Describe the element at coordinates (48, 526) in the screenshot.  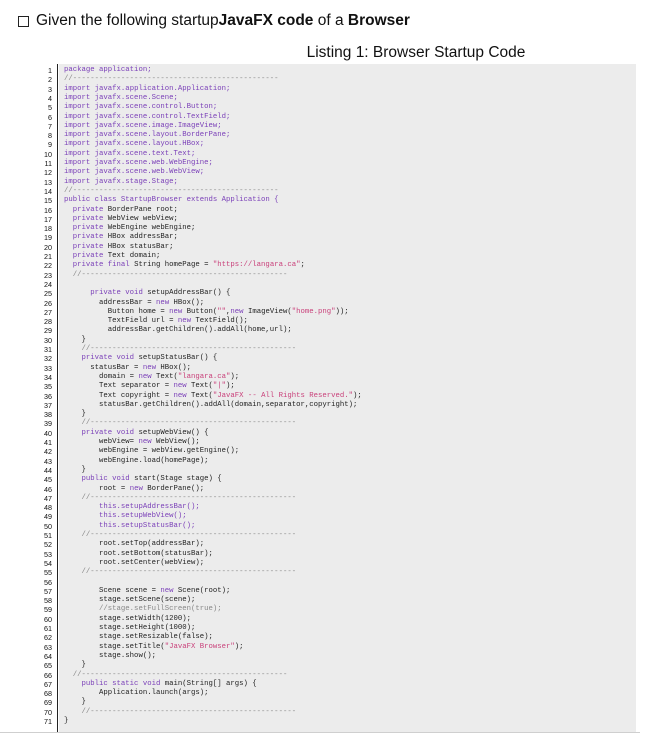
I see `line-number: 50` at that location.